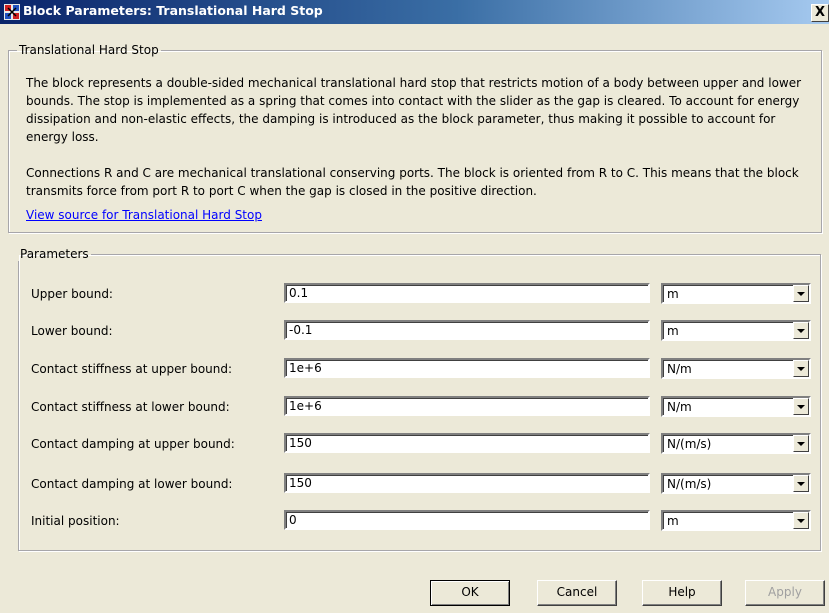 The width and height of the screenshot is (829, 613). What do you see at coordinates (72, 331) in the screenshot?
I see `lower-bound-label: Lower bound:` at bounding box center [72, 331].